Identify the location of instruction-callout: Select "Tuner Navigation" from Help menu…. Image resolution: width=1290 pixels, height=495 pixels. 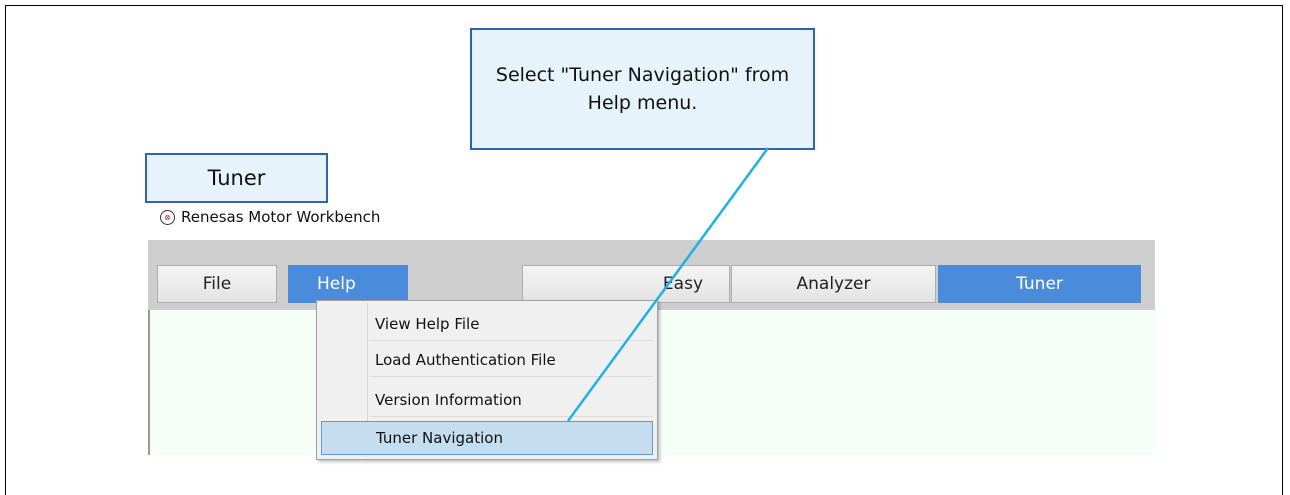
(642, 89).